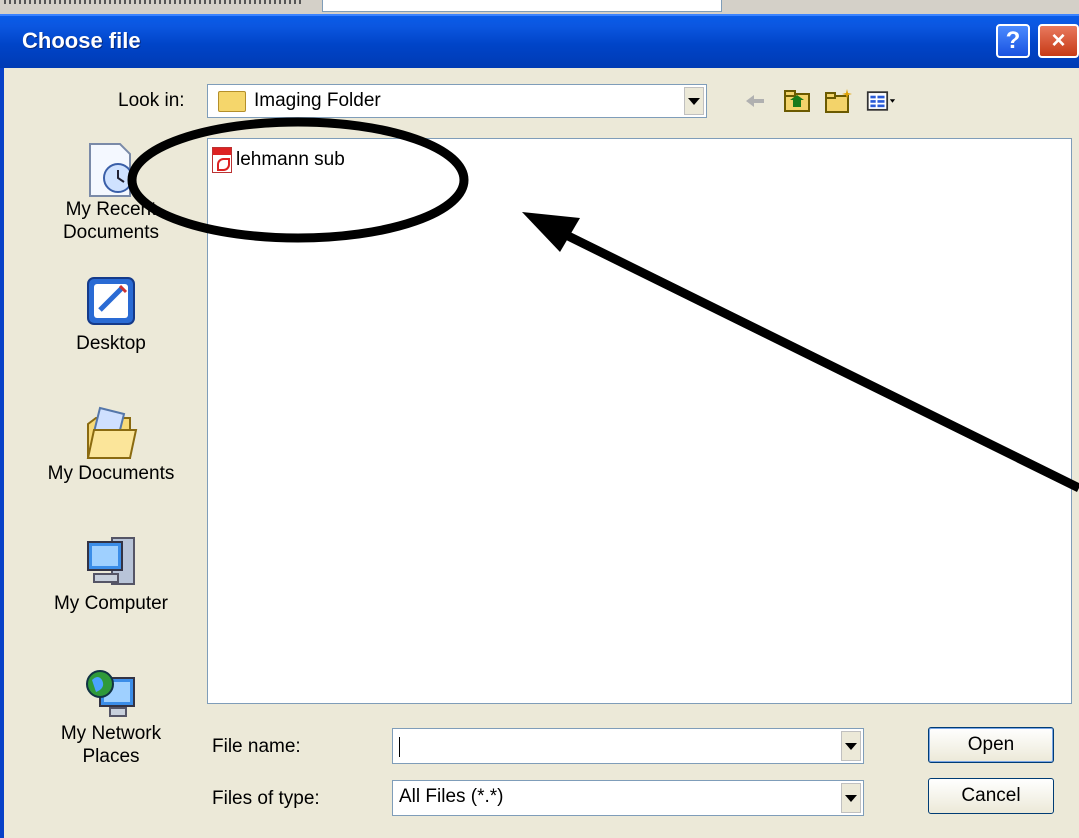 This screenshot has width=1079, height=838. I want to click on dialog-left-border, so click(2, 453).